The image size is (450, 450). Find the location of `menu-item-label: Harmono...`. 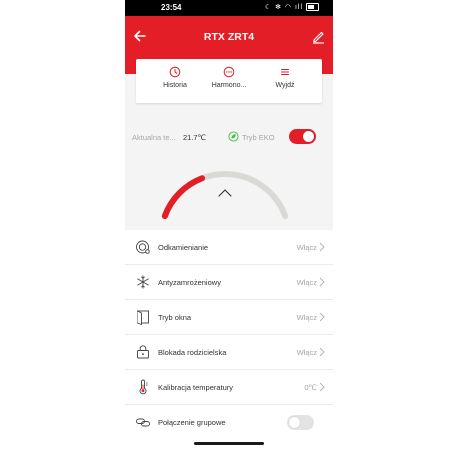

menu-item-label: Harmono... is located at coordinates (229, 85).